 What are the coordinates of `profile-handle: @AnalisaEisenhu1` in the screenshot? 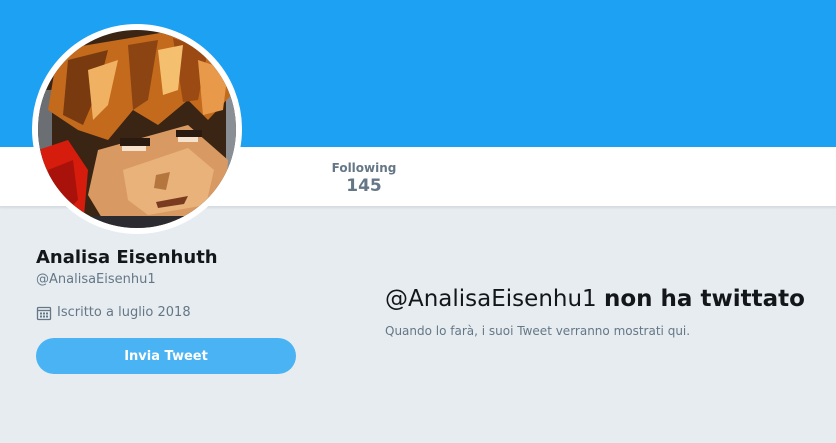 It's located at (96, 279).